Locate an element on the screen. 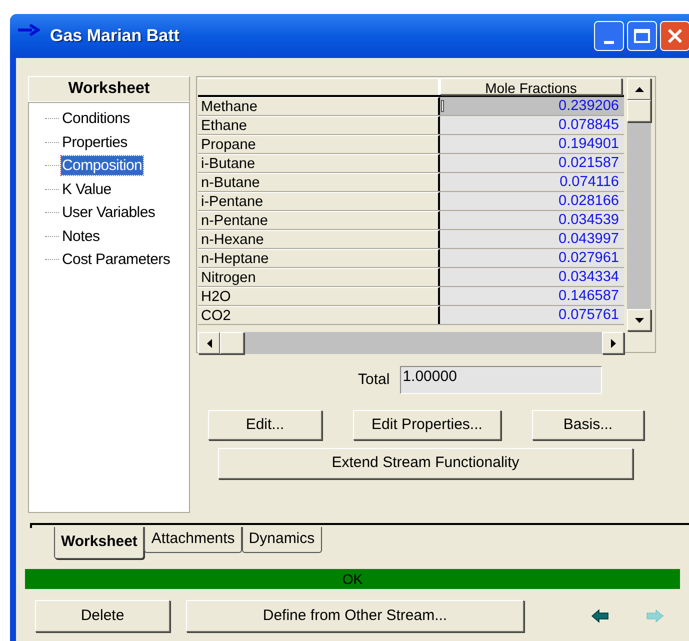  total-field: 1.00000 is located at coordinates (501, 380).